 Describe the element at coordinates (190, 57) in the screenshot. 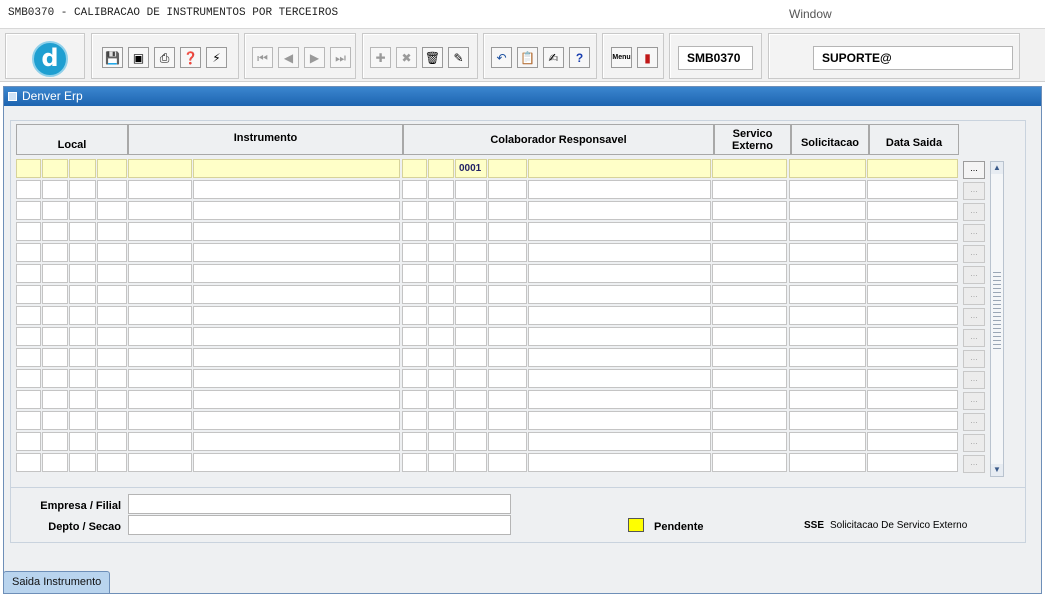

I see `query-help-icon: ❓` at that location.